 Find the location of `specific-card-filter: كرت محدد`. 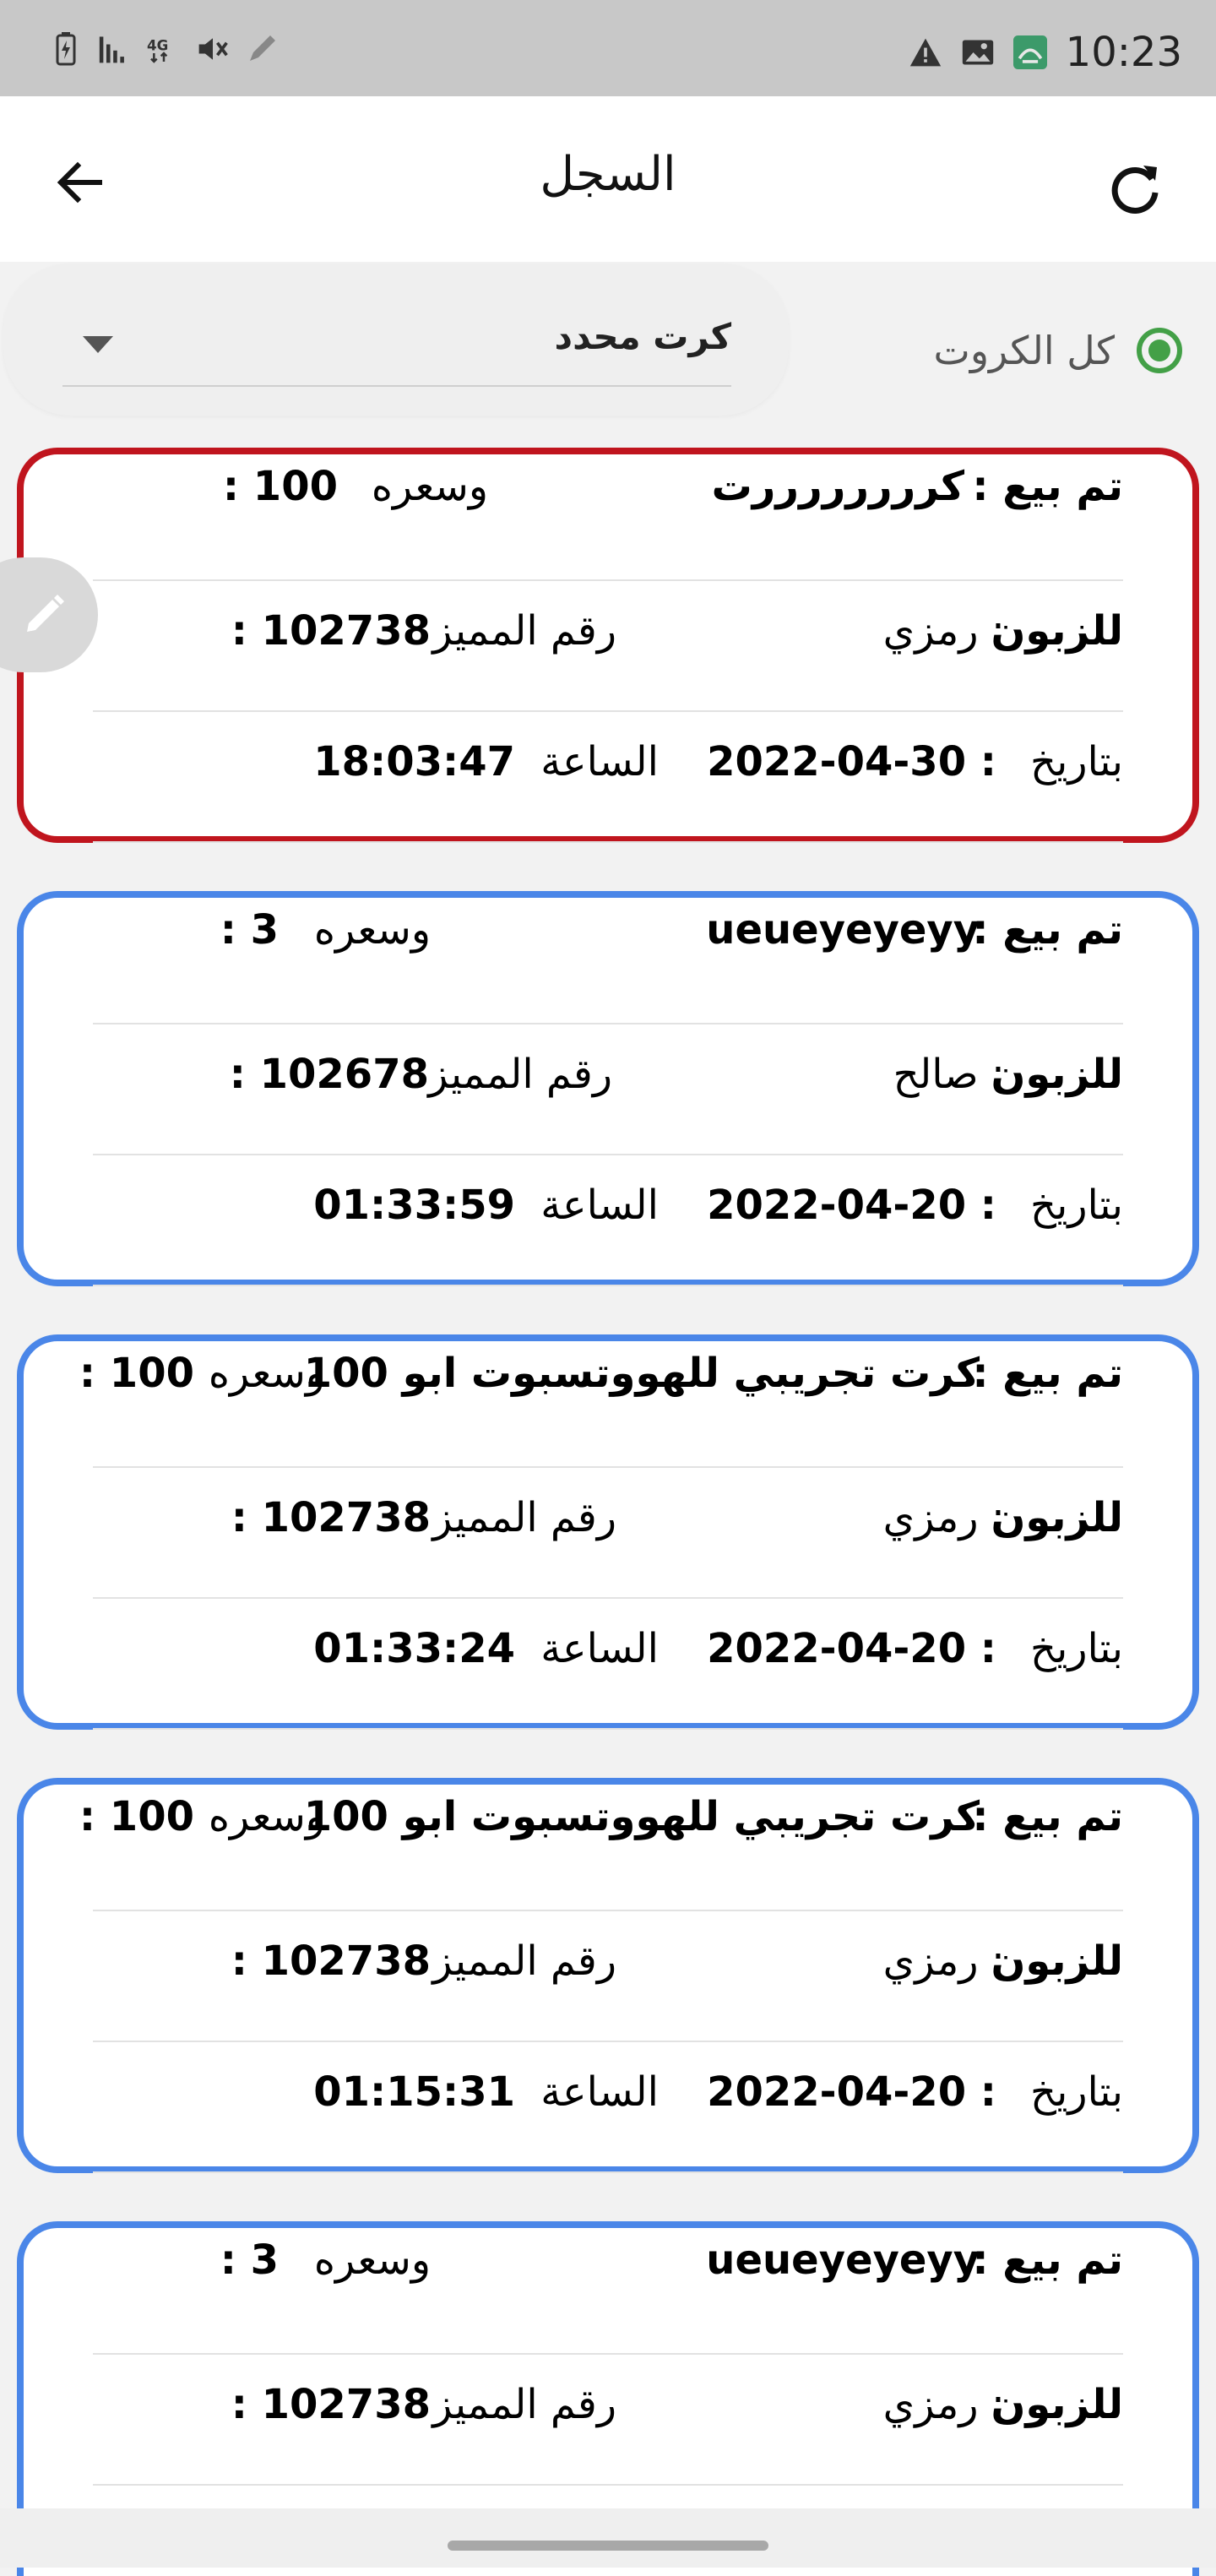

specific-card-filter: كرت محدد is located at coordinates (396, 340).